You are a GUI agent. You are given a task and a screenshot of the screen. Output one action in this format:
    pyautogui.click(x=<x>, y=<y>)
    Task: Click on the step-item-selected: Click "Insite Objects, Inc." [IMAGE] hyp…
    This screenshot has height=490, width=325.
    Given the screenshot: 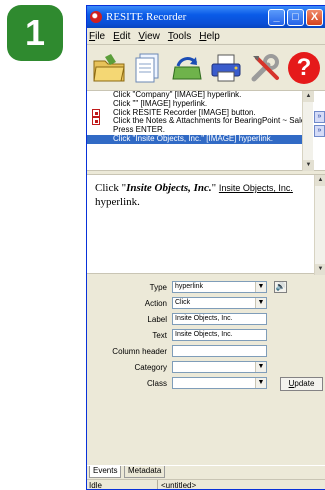 What is the action you would take?
    pyautogui.click(x=194, y=139)
    